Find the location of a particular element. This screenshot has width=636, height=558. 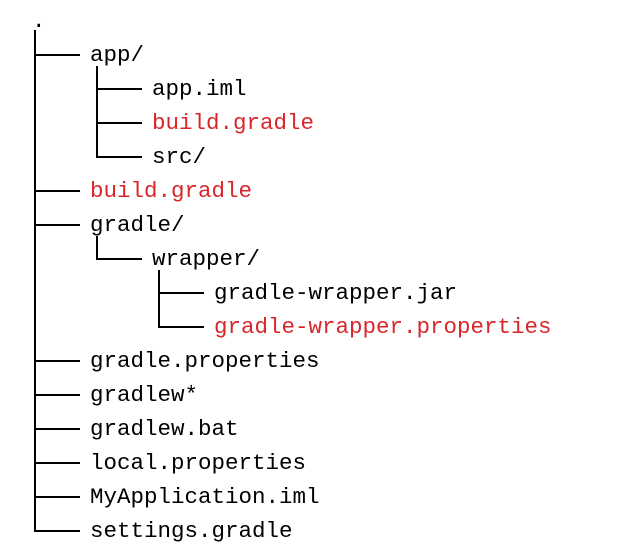

tree-node-label: app.iml is located at coordinates (199, 89).